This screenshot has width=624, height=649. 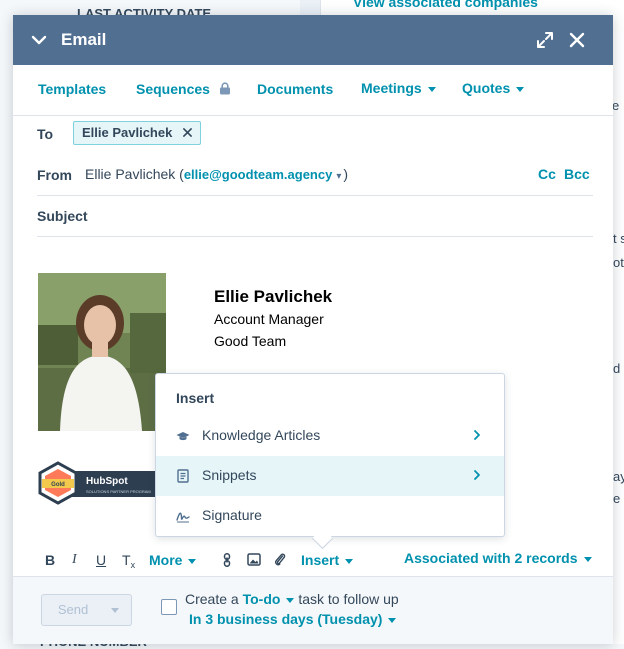 What do you see at coordinates (183, 476) in the screenshot?
I see `snippet-icon` at bounding box center [183, 476].